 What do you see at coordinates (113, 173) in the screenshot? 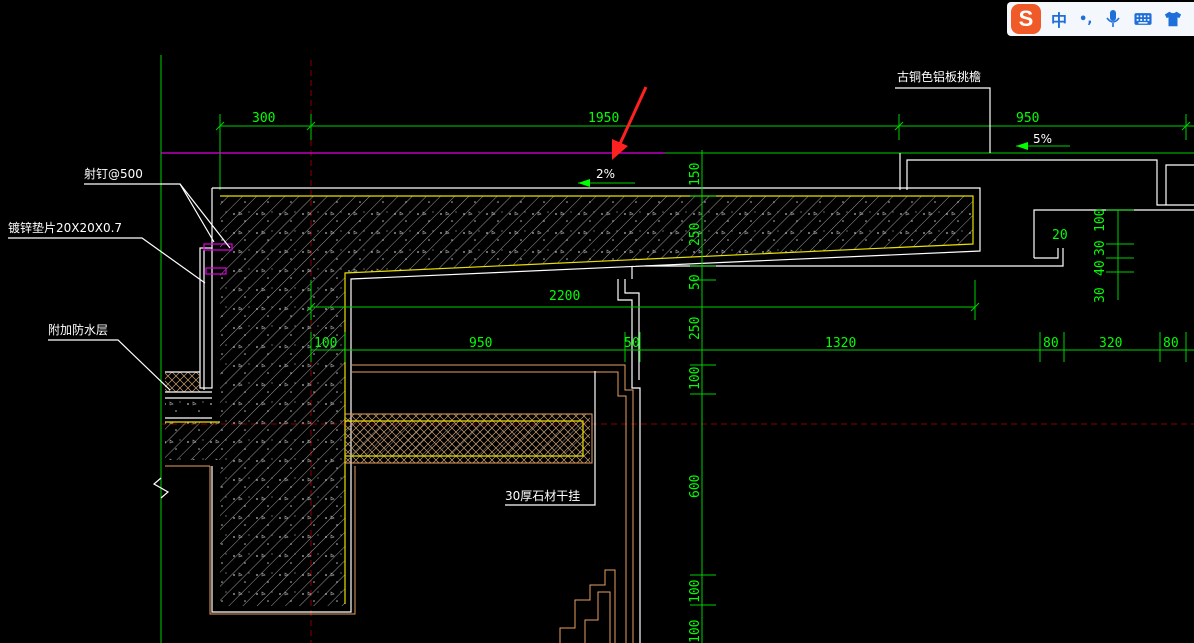
I see `label-nail: 射钉@500` at bounding box center [113, 173].